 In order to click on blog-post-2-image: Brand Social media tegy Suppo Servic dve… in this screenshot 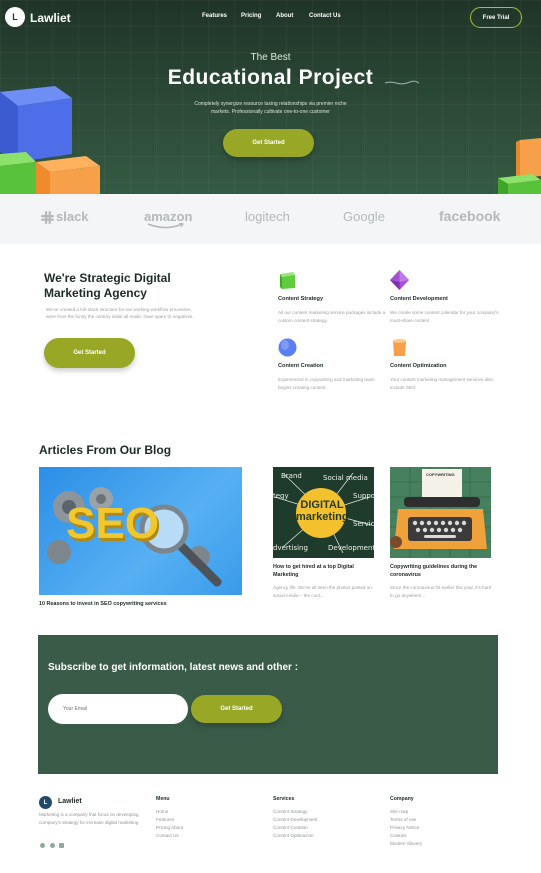, I will do `click(323, 512)`.